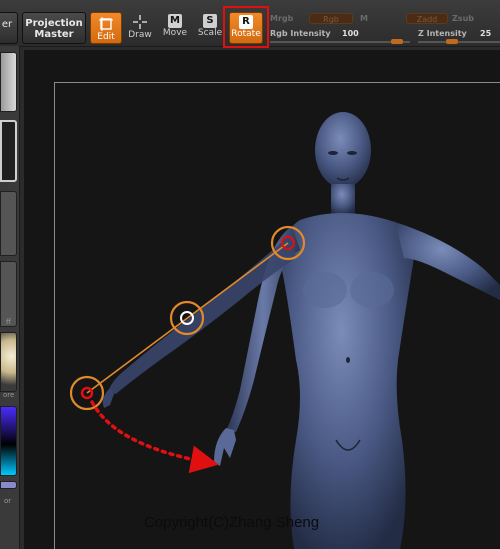 The height and width of the screenshot is (549, 500). Describe the element at coordinates (154, 437) in the screenshot. I see `rotation-arrow` at that location.